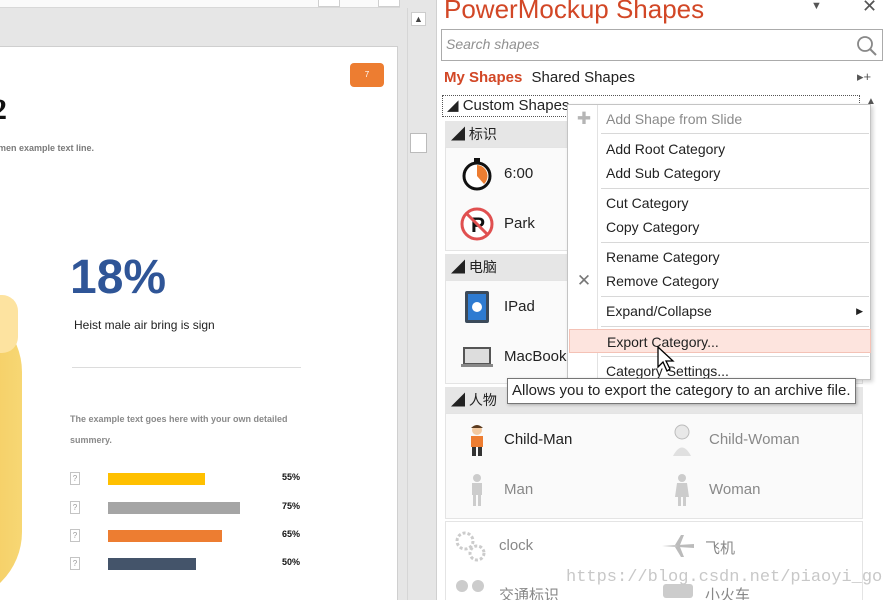 This screenshot has height=600, width=894. I want to click on woman-icon, so click(682, 490).